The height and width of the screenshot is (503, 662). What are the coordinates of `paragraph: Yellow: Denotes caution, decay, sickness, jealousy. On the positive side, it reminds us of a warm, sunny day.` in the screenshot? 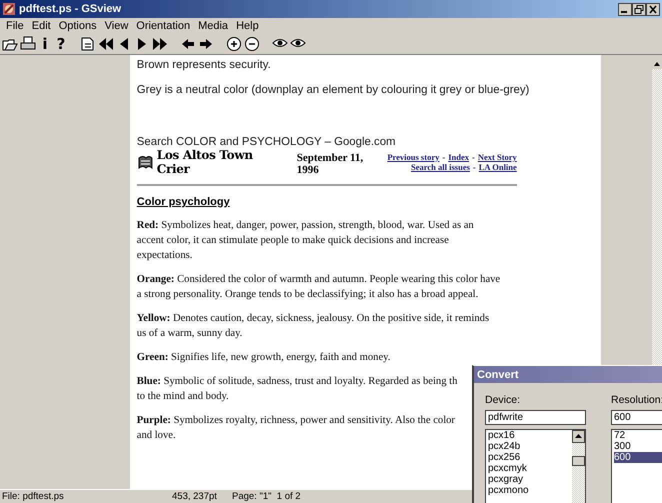 It's located at (313, 326).